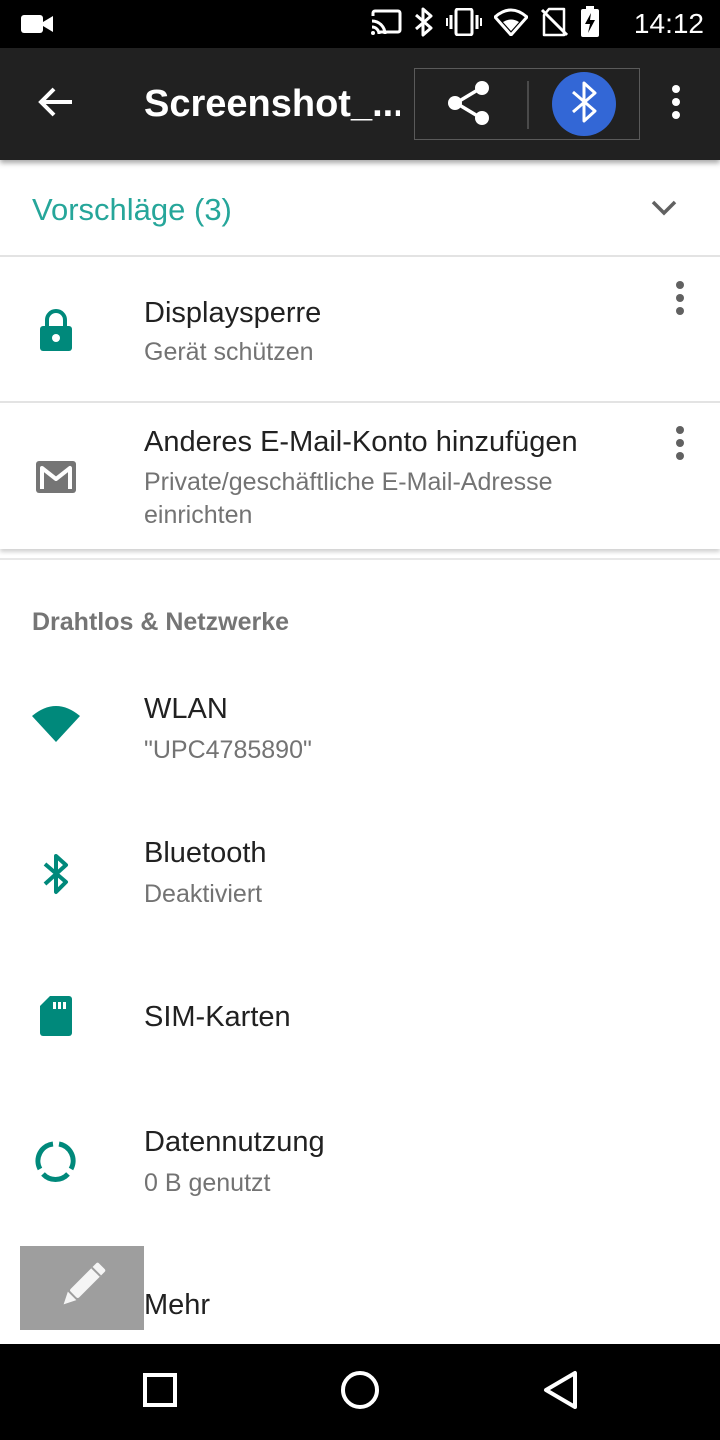 The image size is (720, 1440). What do you see at coordinates (234, 1142) in the screenshot?
I see `setting-title: Datennutzung` at bounding box center [234, 1142].